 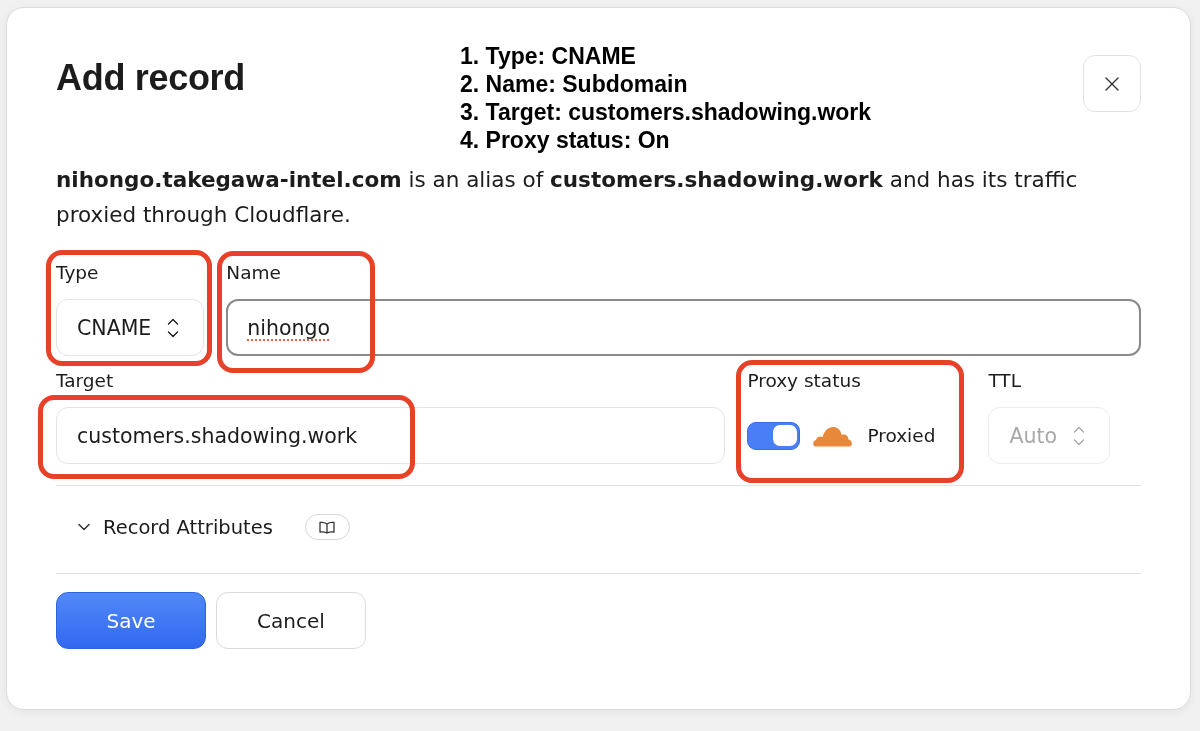 I want to click on close-icon, so click(x=1112, y=83).